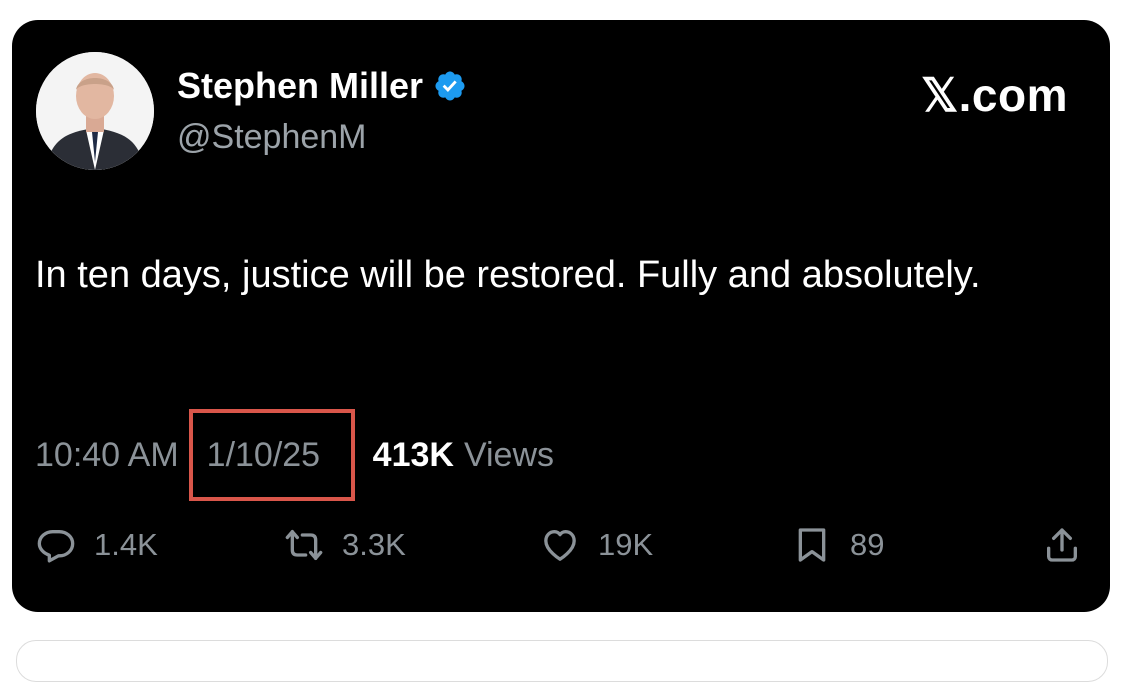 The height and width of the screenshot is (682, 1138). What do you see at coordinates (812, 545) in the screenshot?
I see `bookmark-icon` at bounding box center [812, 545].